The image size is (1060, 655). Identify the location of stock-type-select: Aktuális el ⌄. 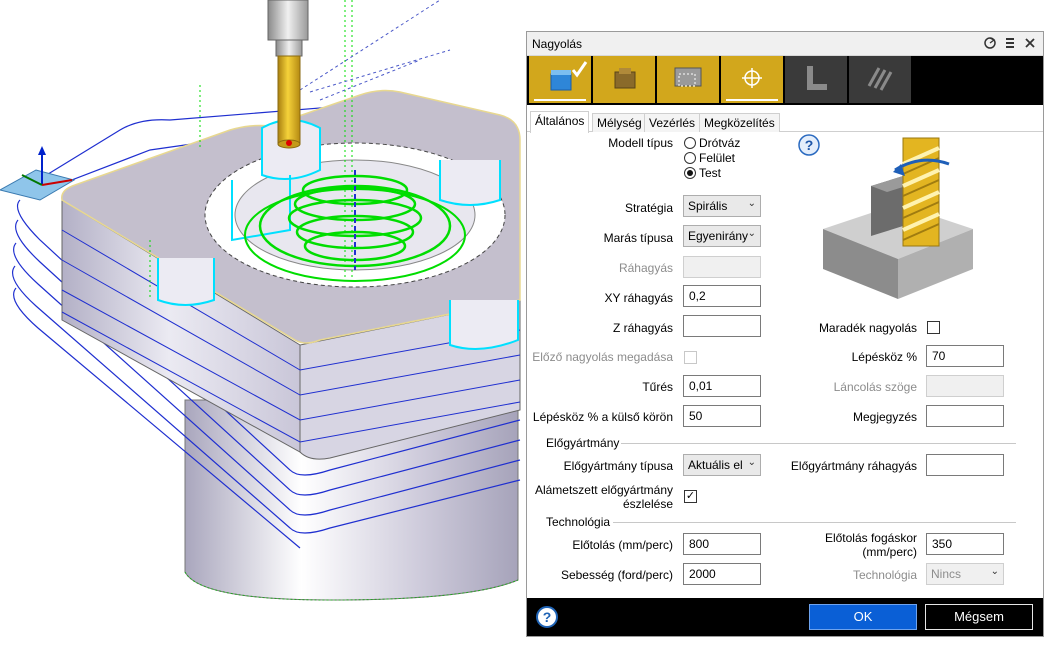
(722, 465).